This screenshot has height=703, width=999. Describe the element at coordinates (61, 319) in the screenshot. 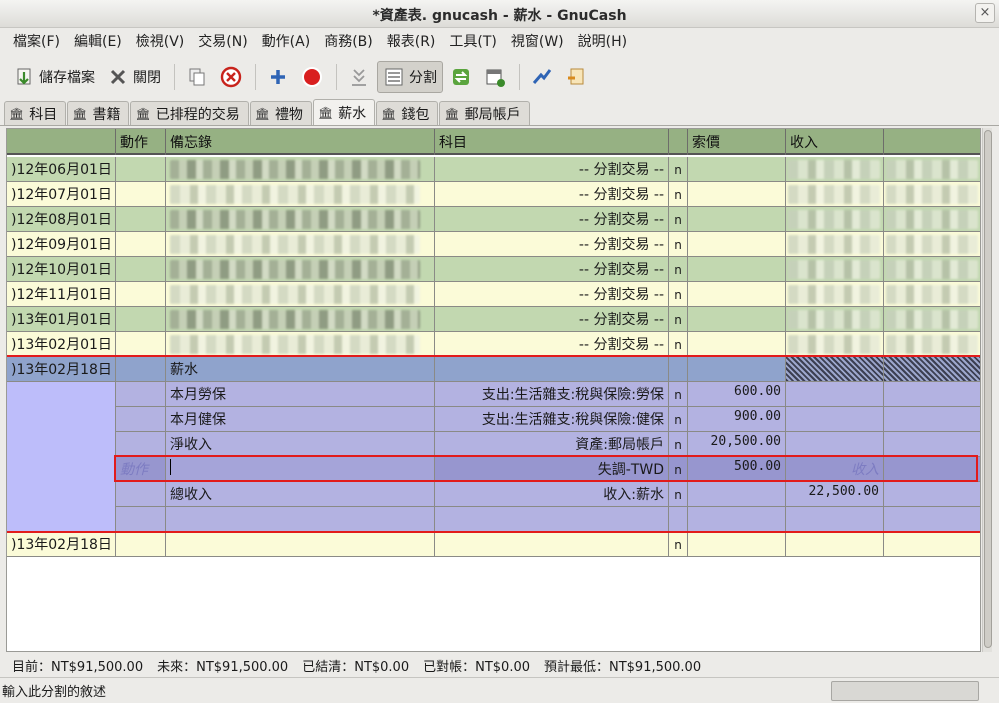

I see `date-cell: )13年01月01日` at that location.